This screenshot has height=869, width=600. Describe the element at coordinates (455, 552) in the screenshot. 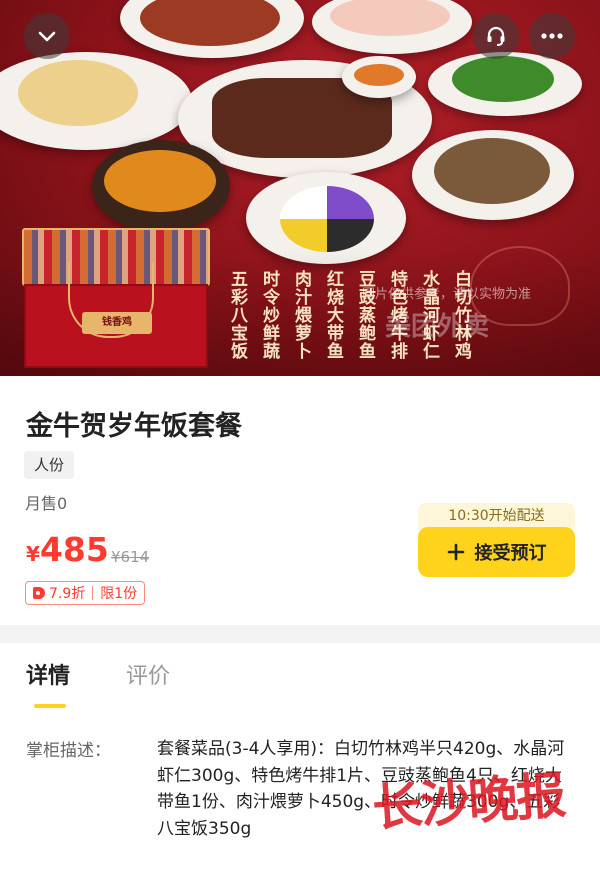

I see `plus-icon` at that location.